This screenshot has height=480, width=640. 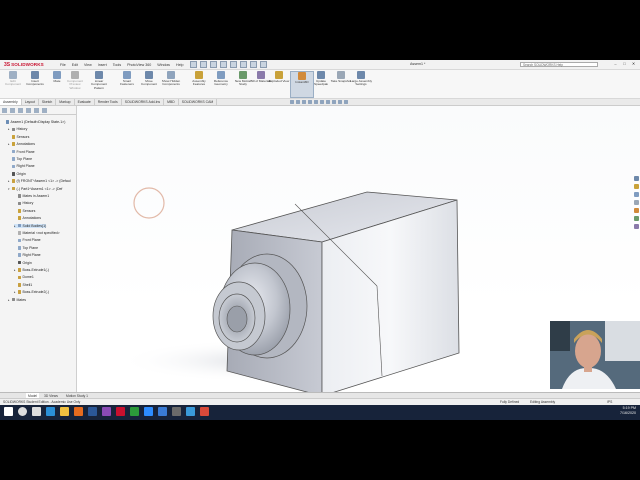 What do you see at coordinates (24, 64) in the screenshot?
I see `solidworks-logo: 3S SOLIDWORKS` at bounding box center [24, 64].